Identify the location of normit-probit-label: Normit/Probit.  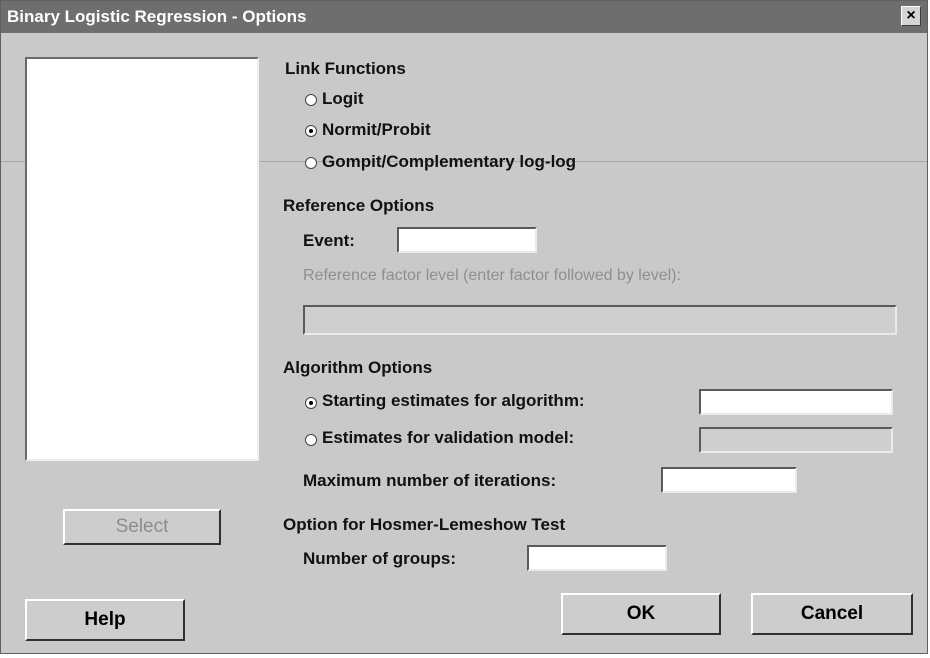
(376, 130).